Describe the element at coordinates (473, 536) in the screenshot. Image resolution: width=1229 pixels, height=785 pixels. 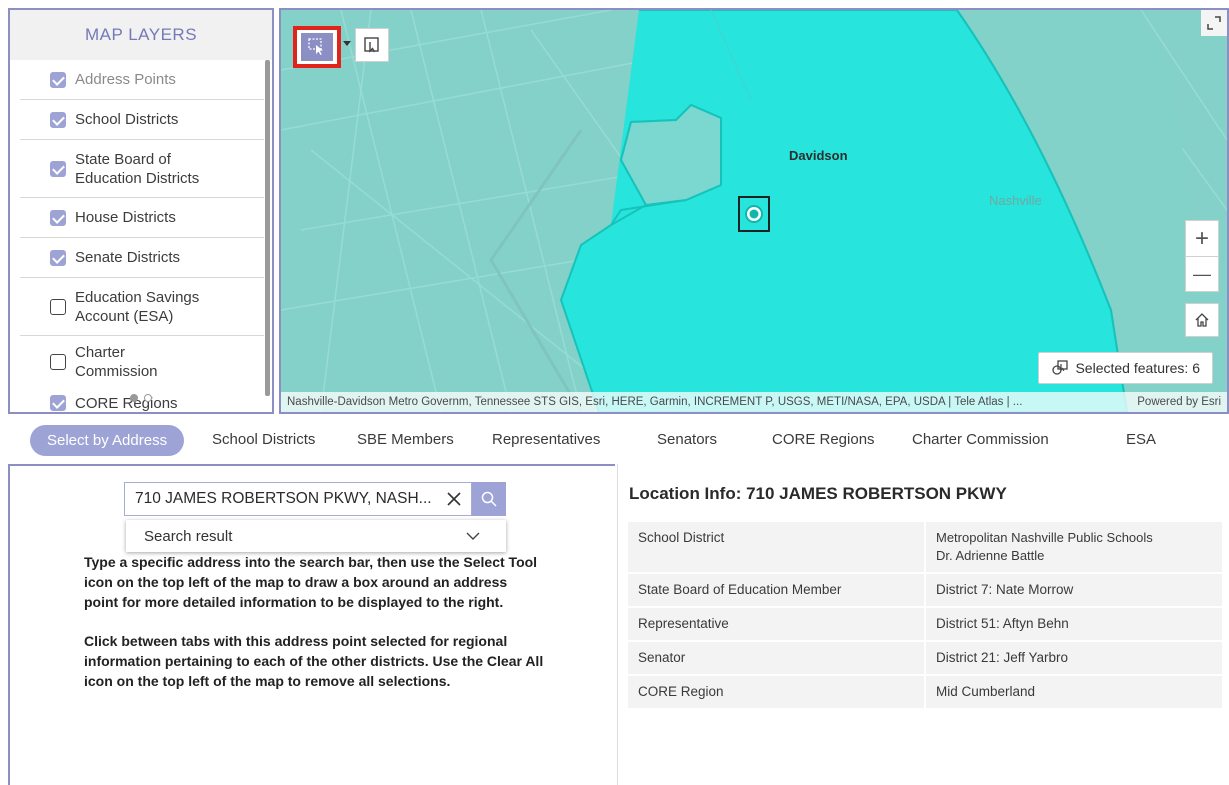
I see `chevron-down-icon` at that location.